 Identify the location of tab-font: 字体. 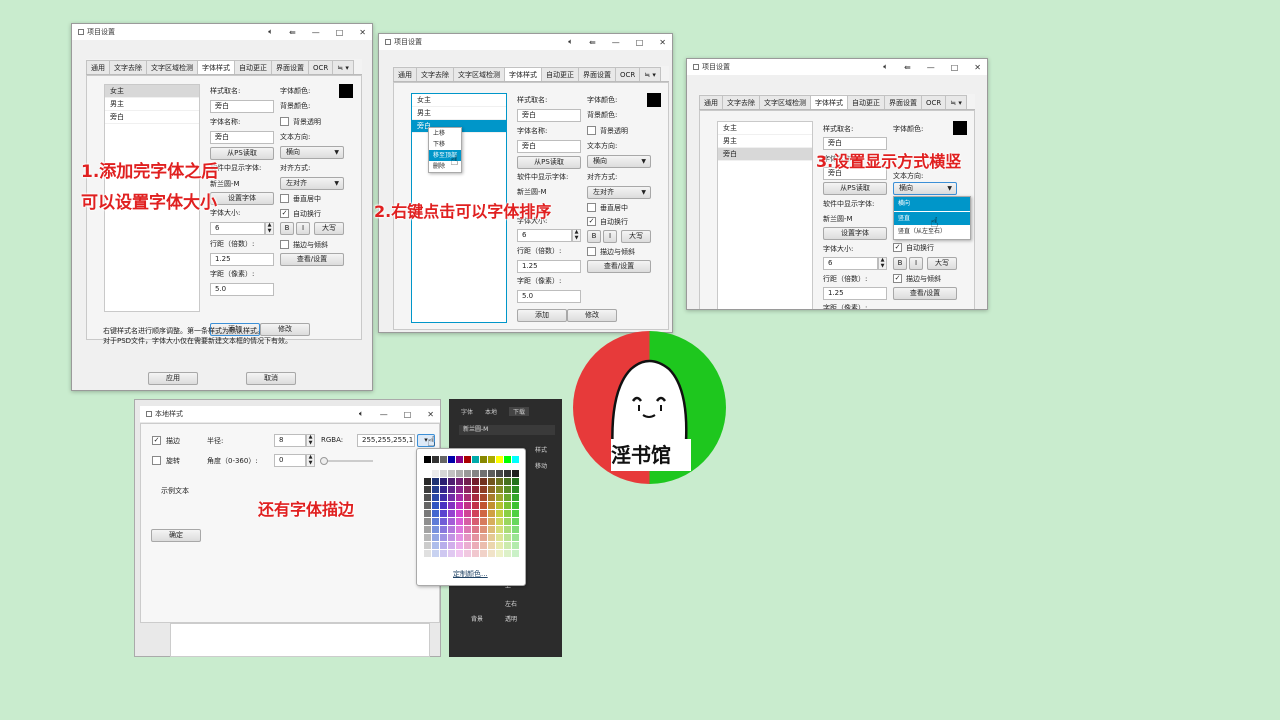
(467, 411).